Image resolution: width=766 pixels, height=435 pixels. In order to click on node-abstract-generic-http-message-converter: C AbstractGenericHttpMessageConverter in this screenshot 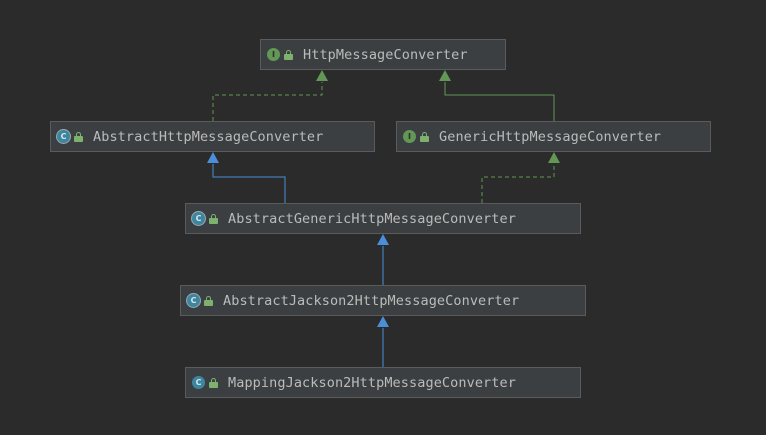, I will do `click(383, 218)`.